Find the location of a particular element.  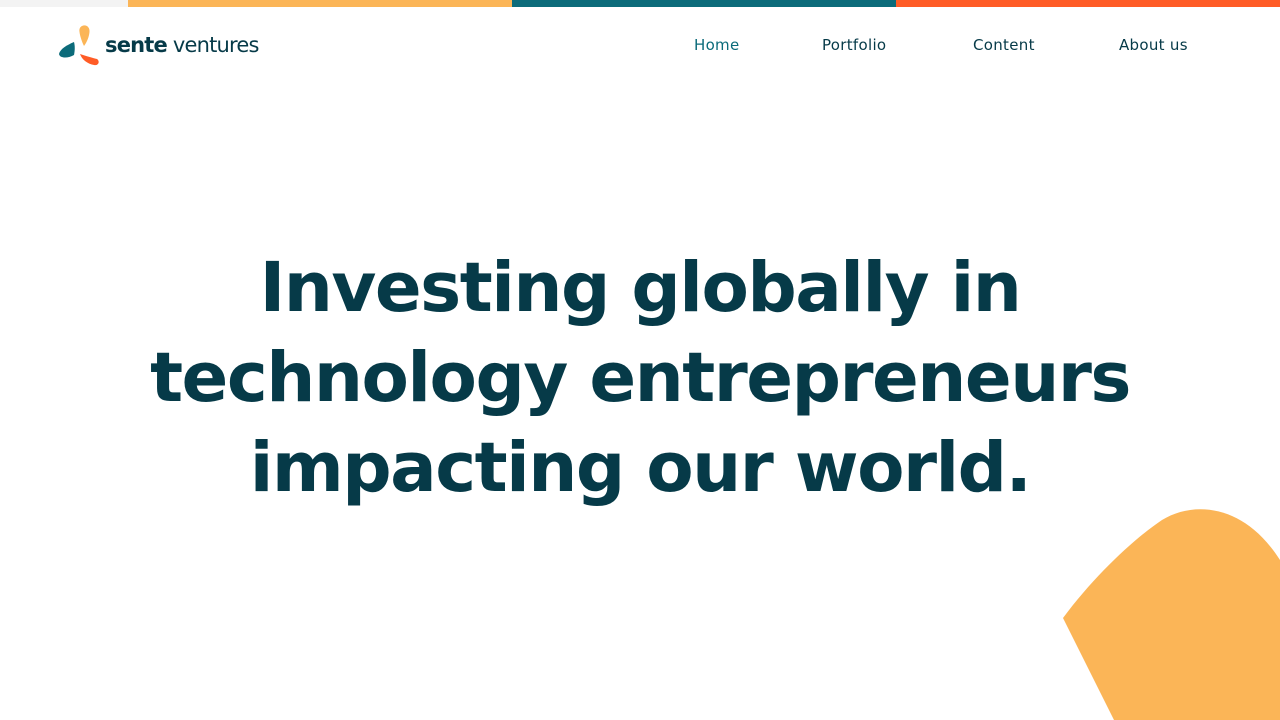

hero-heading-line-2: technology entrepreneurs is located at coordinates (640, 378).